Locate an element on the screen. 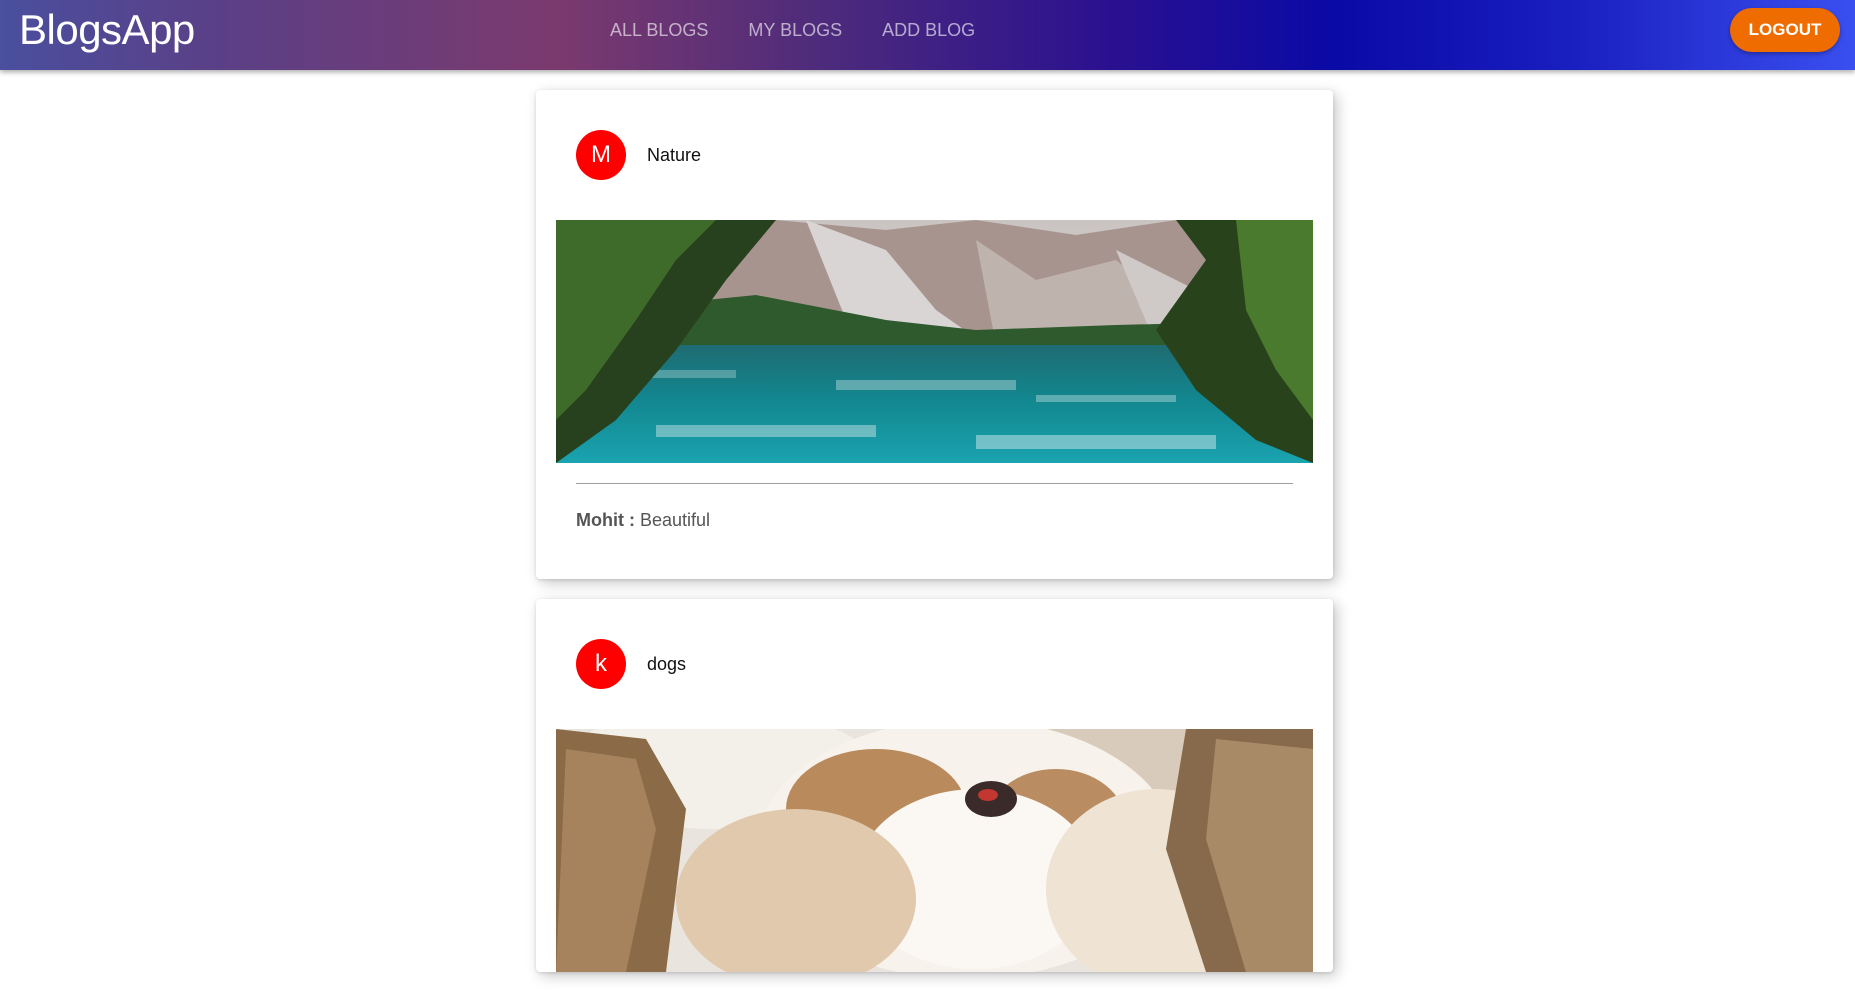  blog-card-header: k dogs is located at coordinates (934, 664).